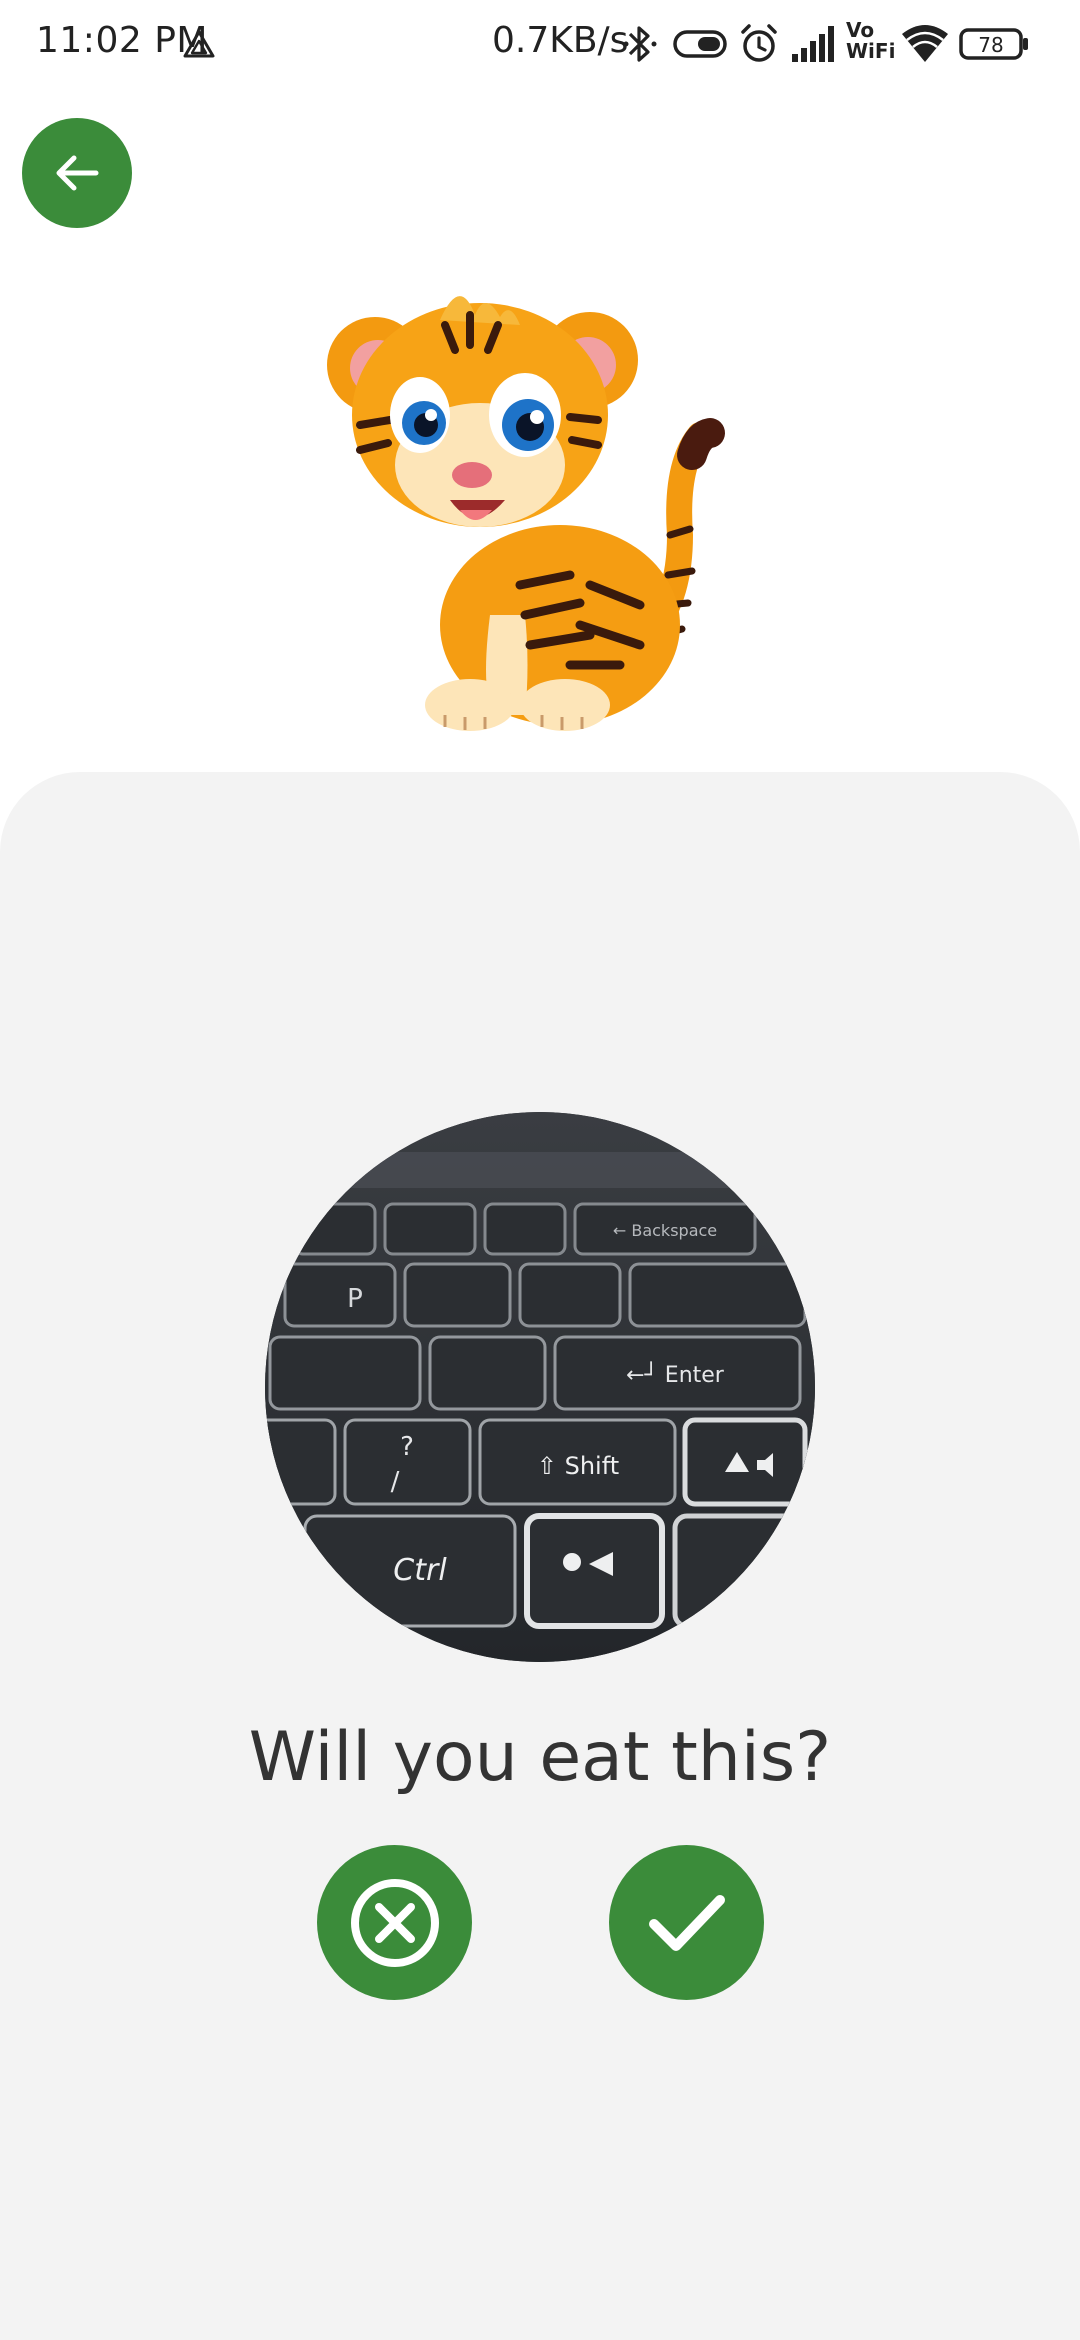  I want to click on question-key-label: ?, so click(407, 1447).